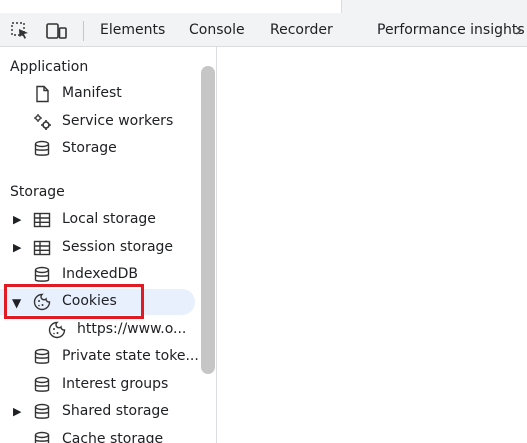 Image resolution: width=527 pixels, height=443 pixels. I want to click on sidebar-item-label: Shared storage, so click(115, 411).